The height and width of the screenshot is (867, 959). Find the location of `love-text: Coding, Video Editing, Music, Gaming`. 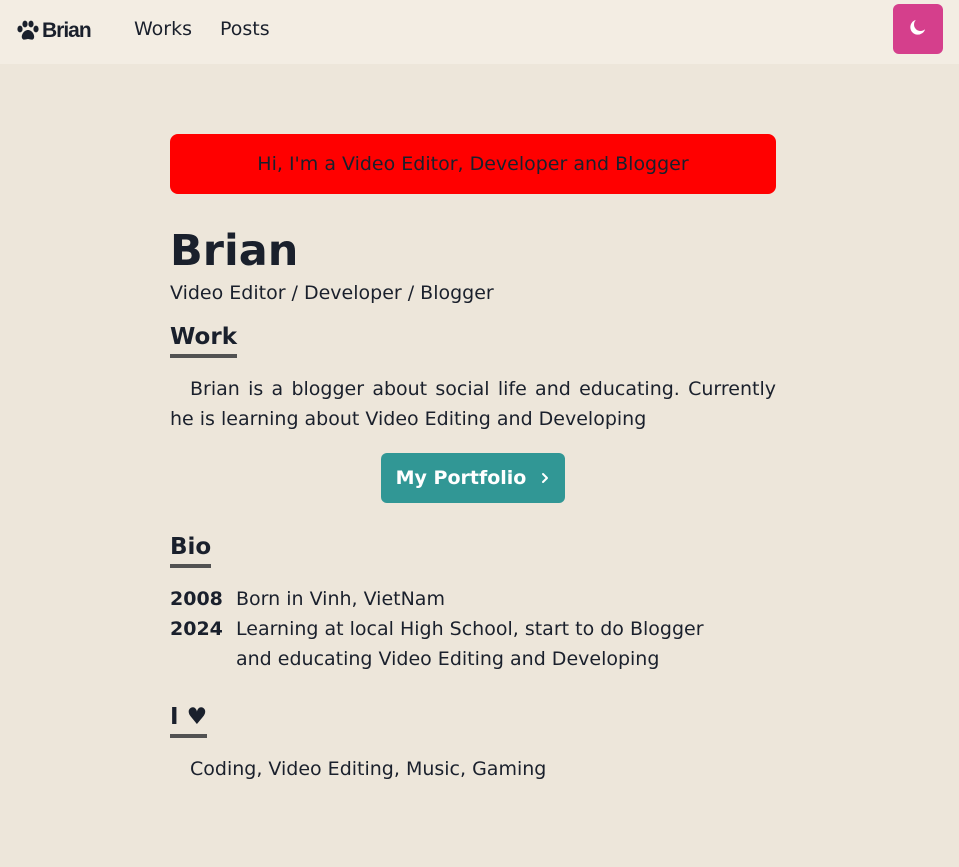

love-text: Coding, Video Editing, Music, Gaming is located at coordinates (368, 769).